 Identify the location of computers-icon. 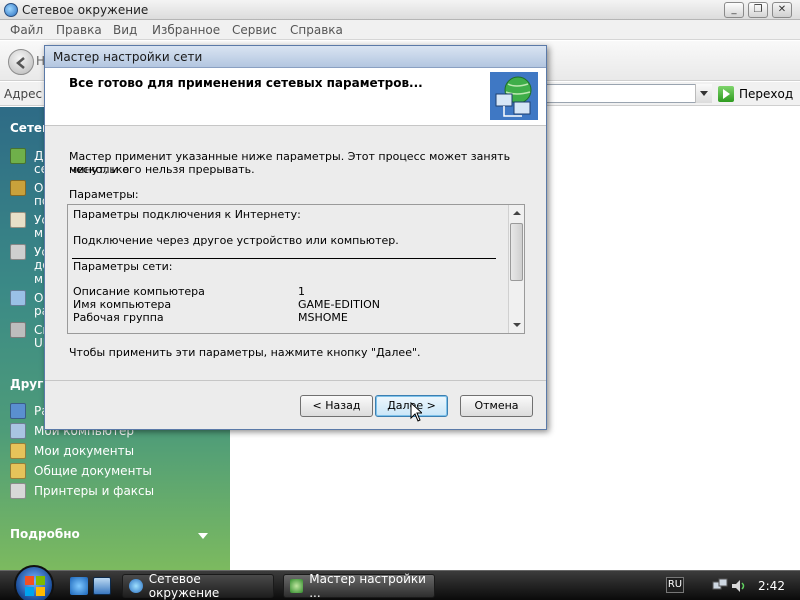
(18, 298).